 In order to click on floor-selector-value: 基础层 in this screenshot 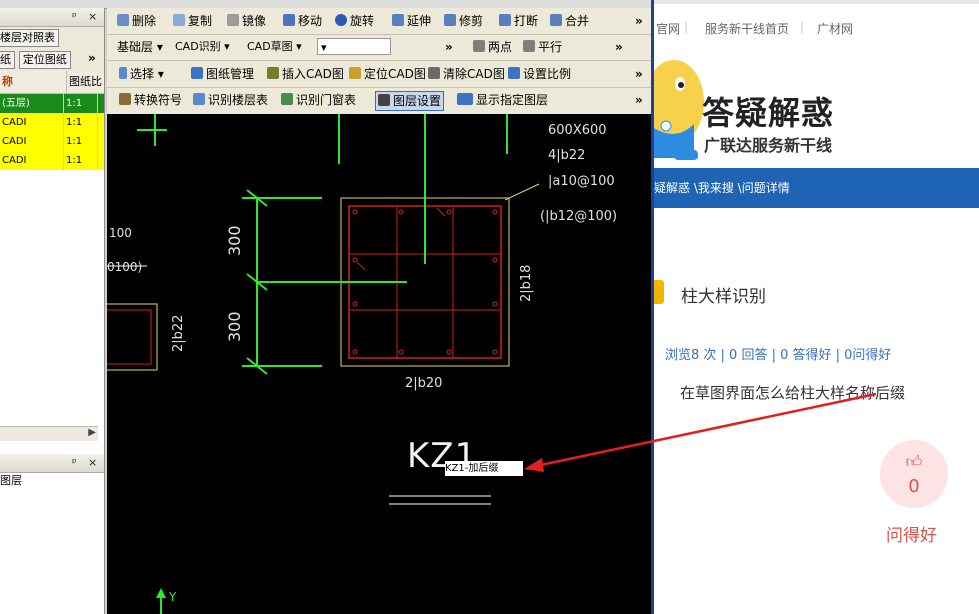, I will do `click(135, 47)`.